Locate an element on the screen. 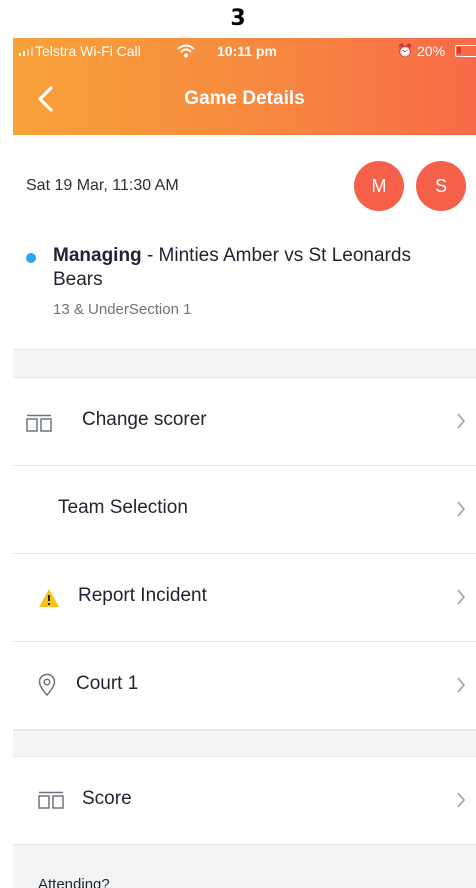 This screenshot has height=888, width=476. location-pin-icon is located at coordinates (47, 685).